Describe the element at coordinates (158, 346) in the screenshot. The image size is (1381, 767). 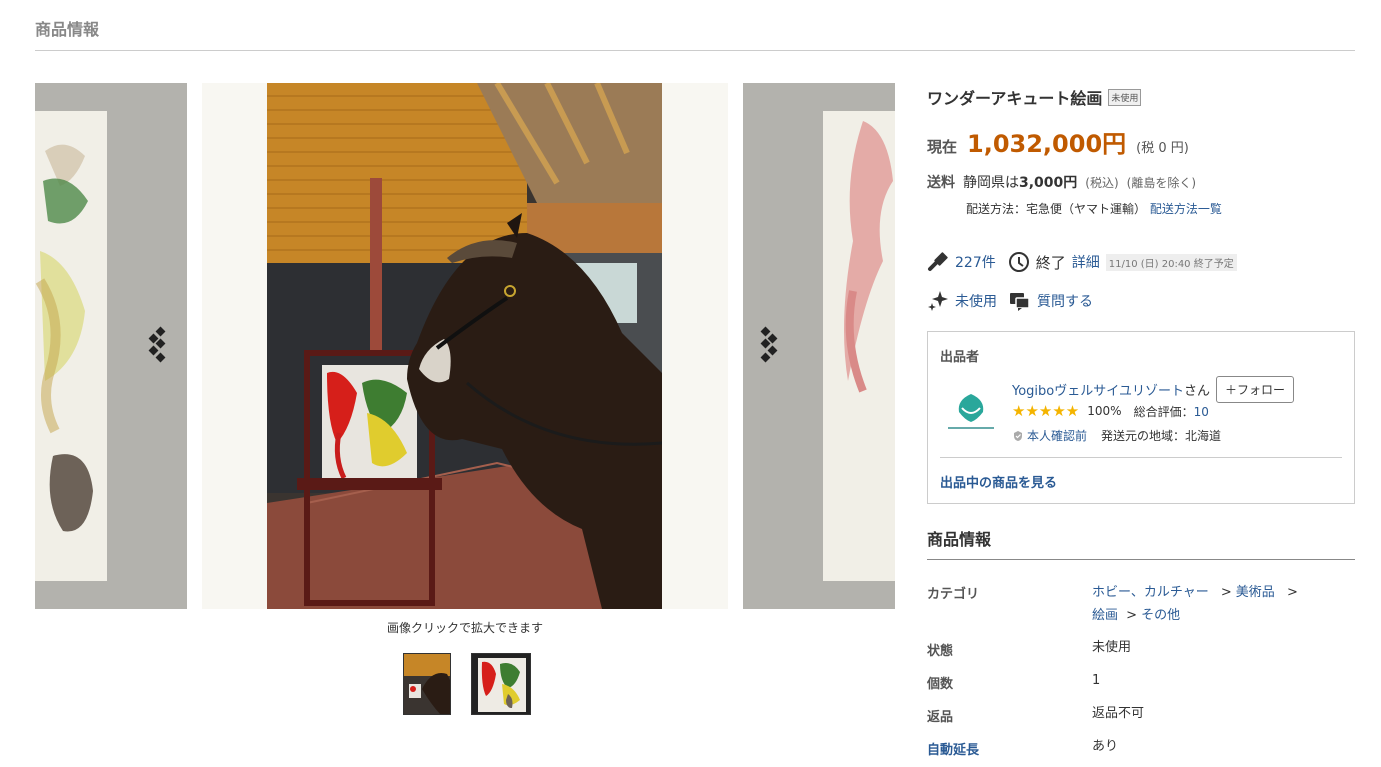
I see `prev-arrow-icon` at that location.